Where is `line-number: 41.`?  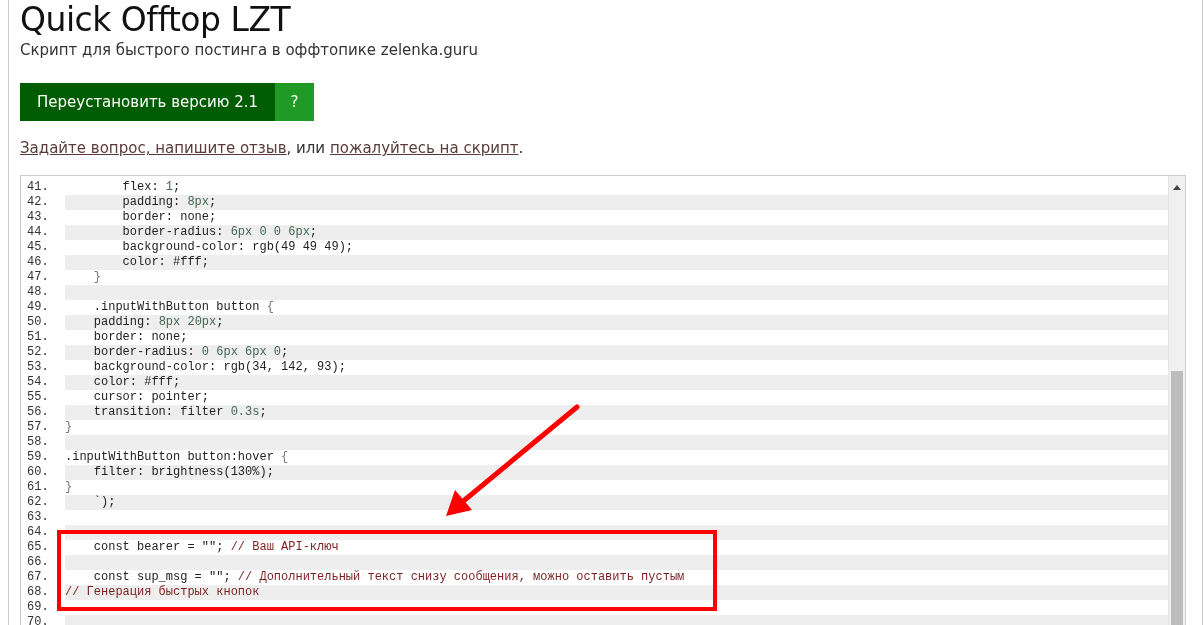 line-number: 41. is located at coordinates (38, 187).